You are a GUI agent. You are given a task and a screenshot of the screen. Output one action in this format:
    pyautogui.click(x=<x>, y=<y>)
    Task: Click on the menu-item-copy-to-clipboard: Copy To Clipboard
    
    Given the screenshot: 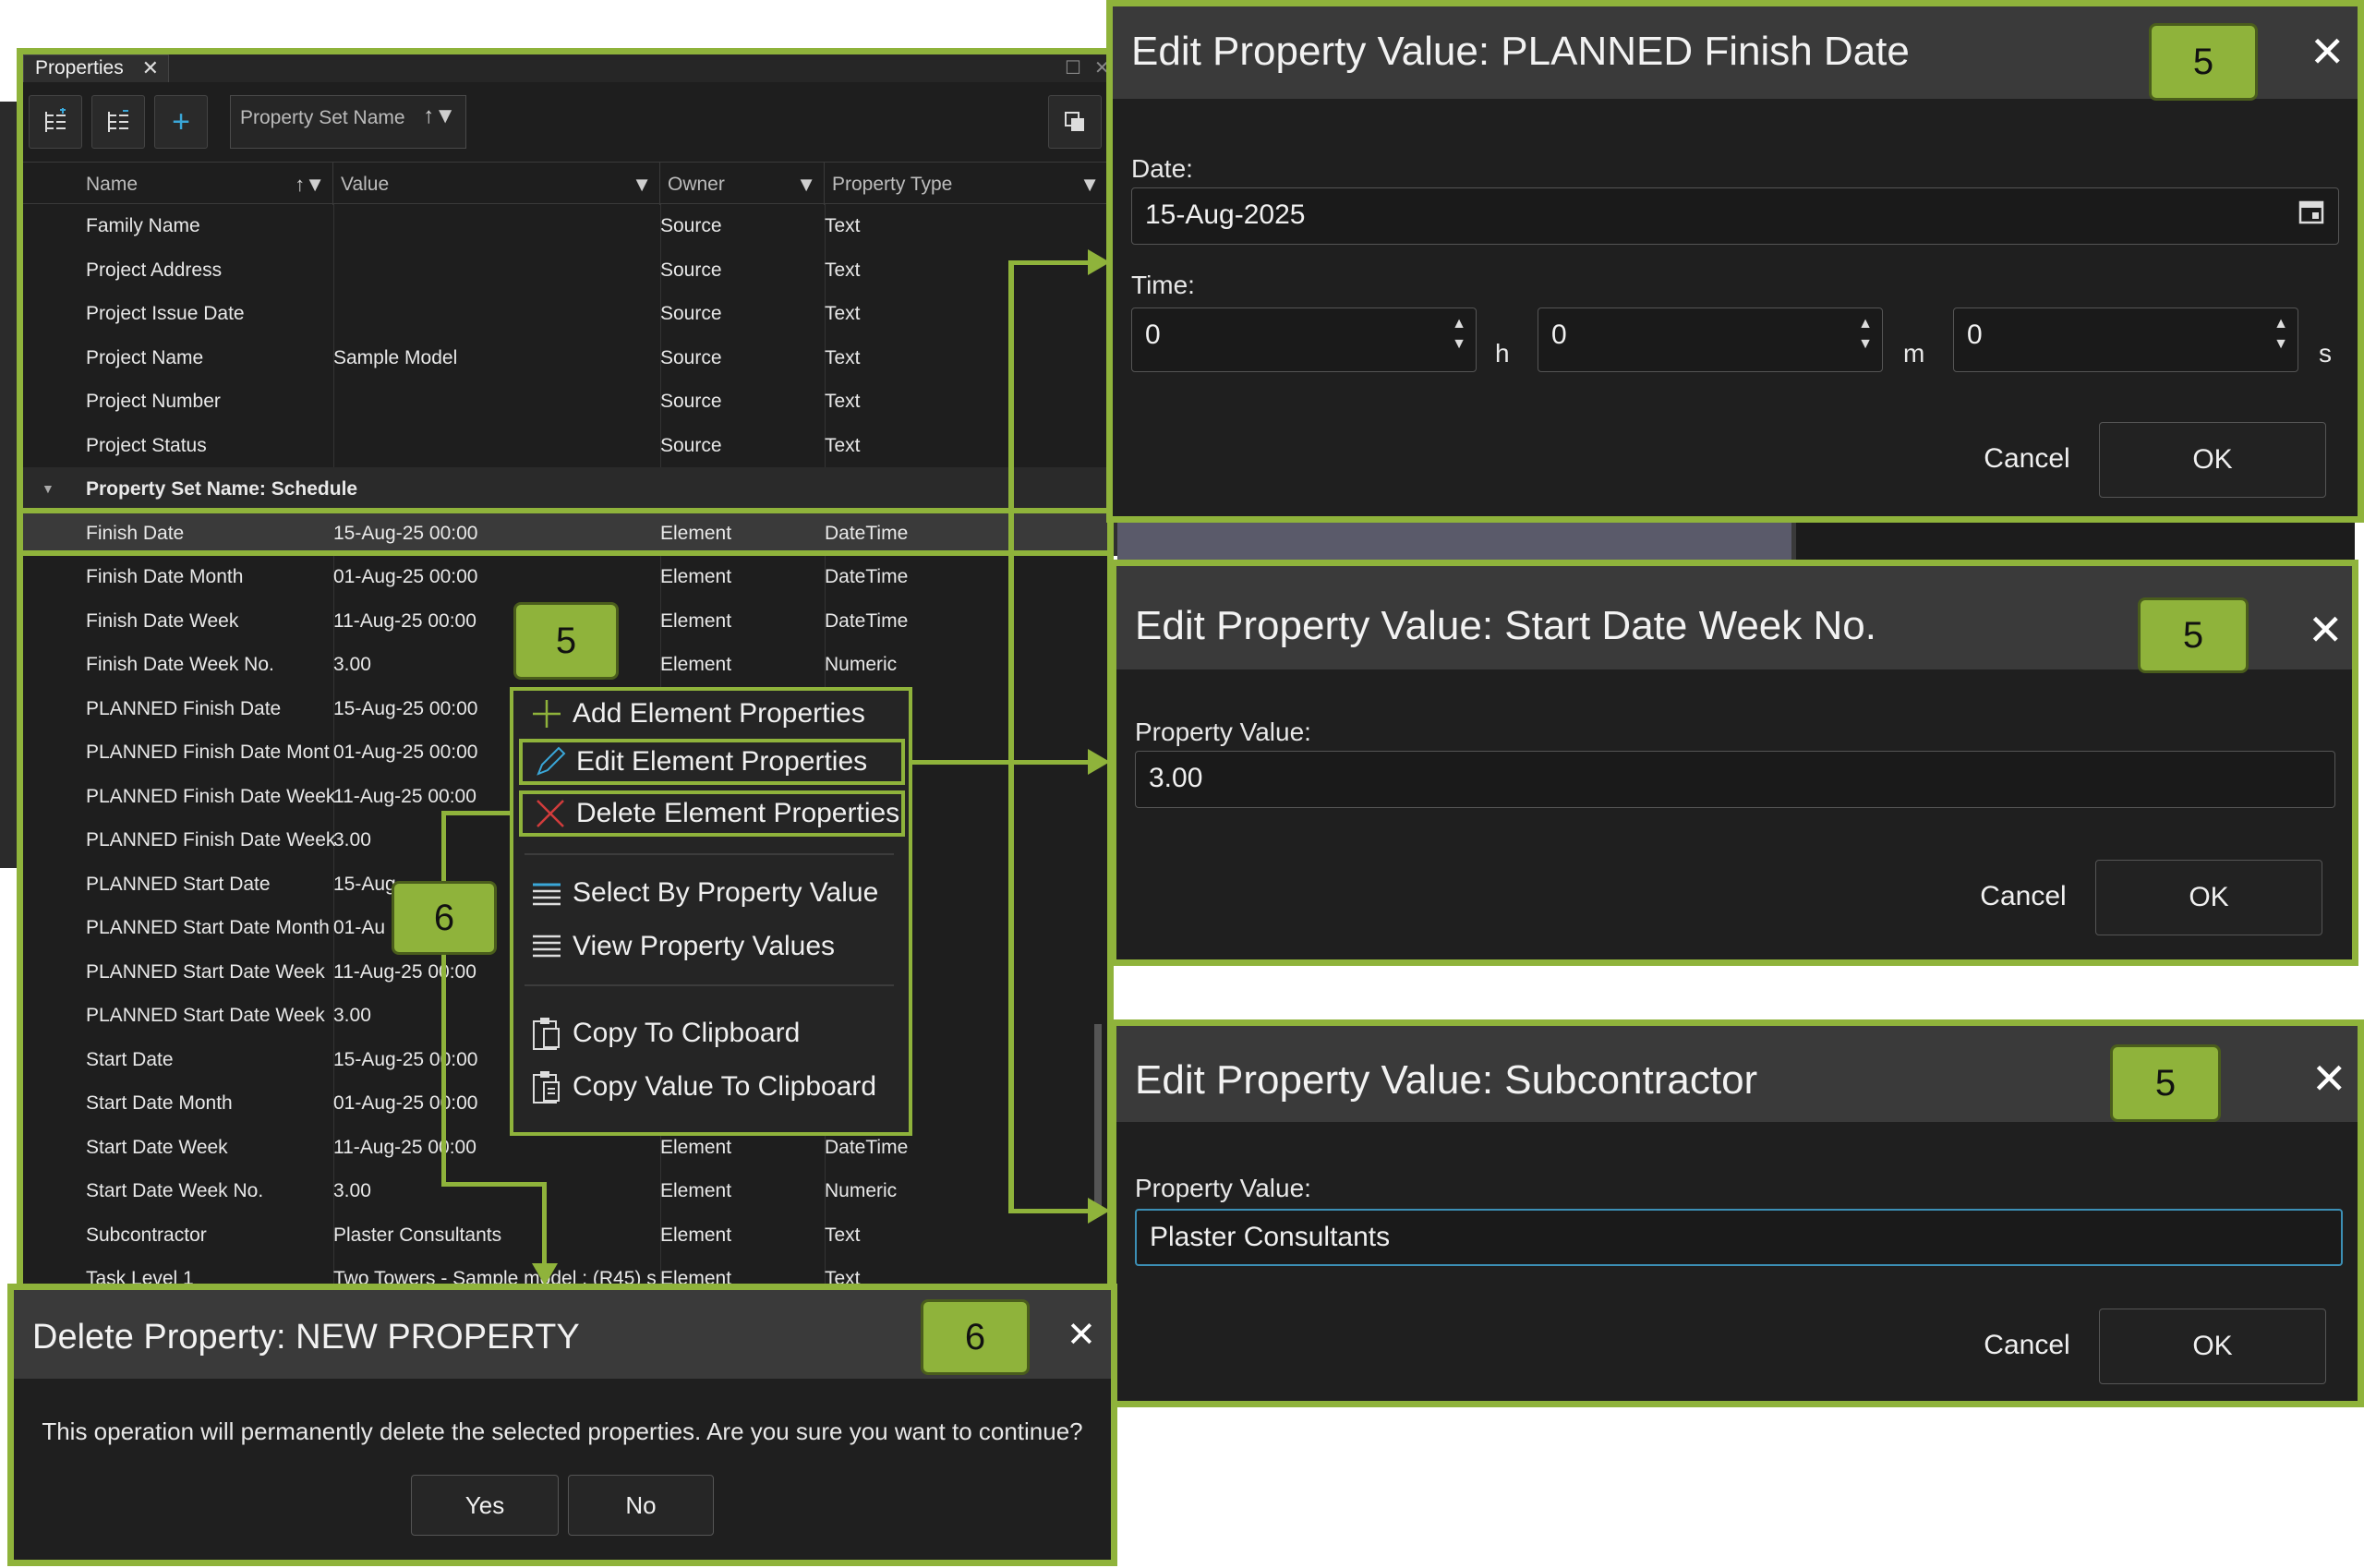 What is the action you would take?
    pyautogui.click(x=712, y=1033)
    